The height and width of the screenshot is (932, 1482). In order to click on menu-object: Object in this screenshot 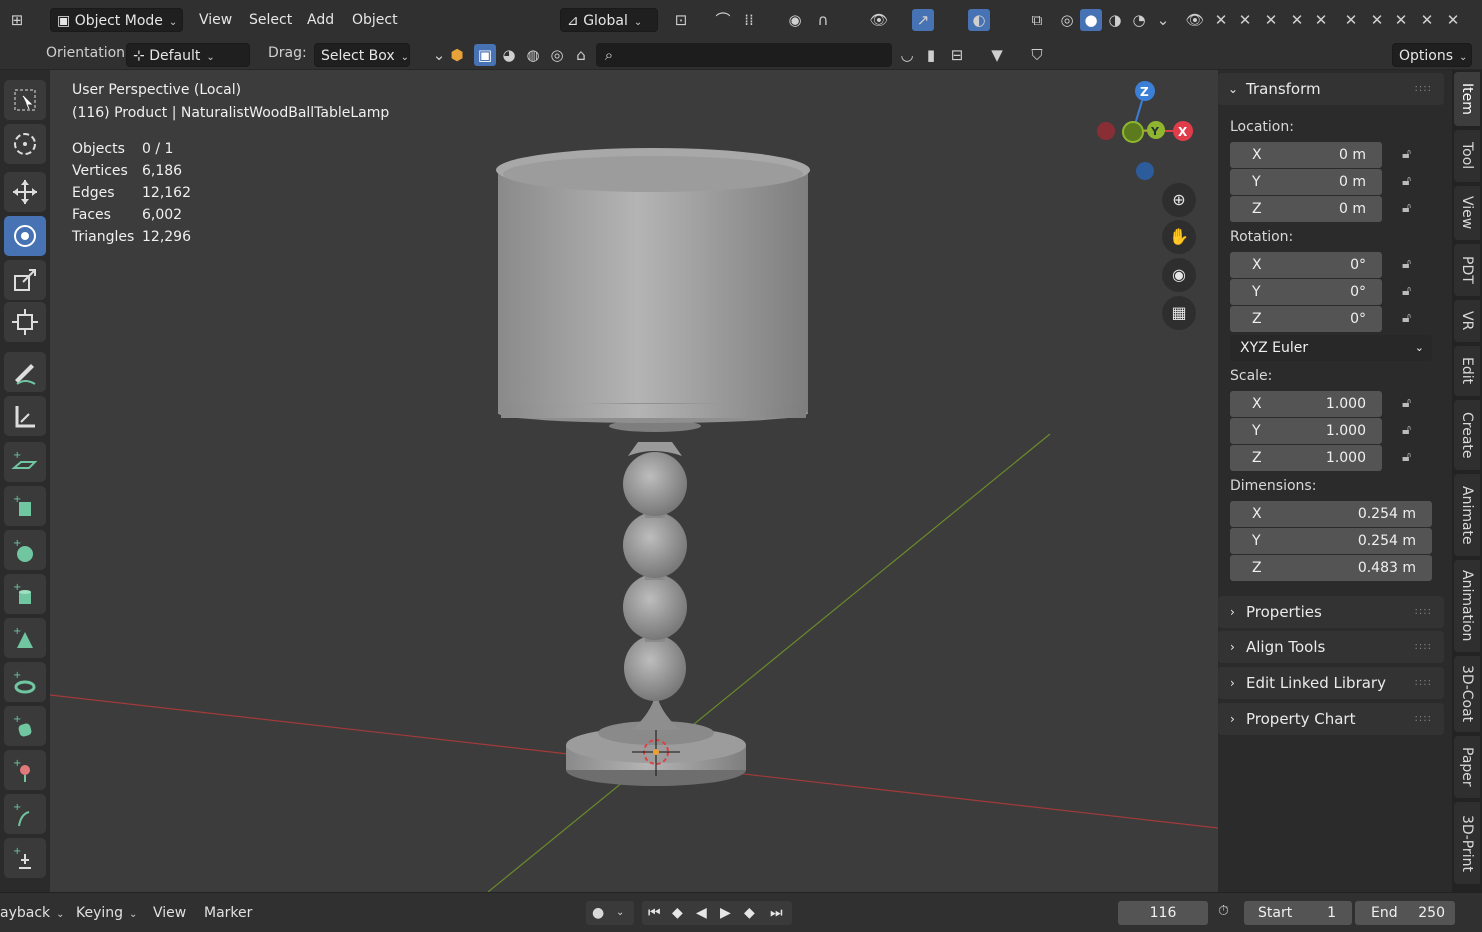, I will do `click(375, 20)`.